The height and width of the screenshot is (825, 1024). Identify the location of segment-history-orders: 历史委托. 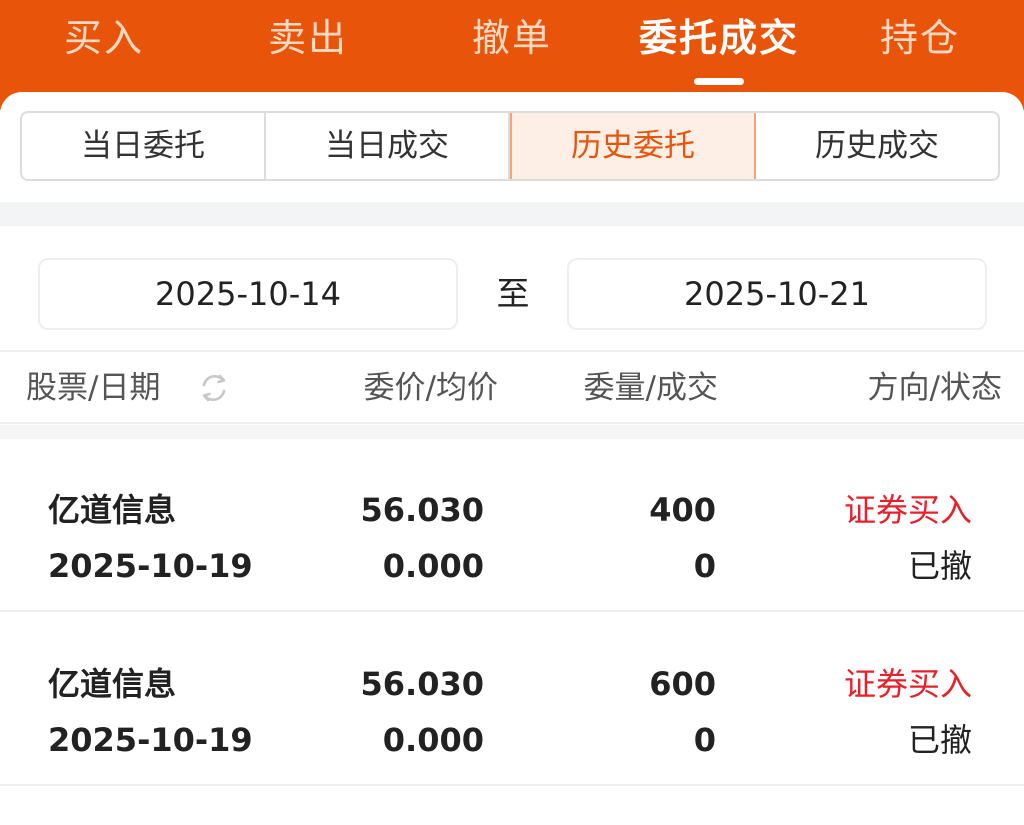
(633, 146).